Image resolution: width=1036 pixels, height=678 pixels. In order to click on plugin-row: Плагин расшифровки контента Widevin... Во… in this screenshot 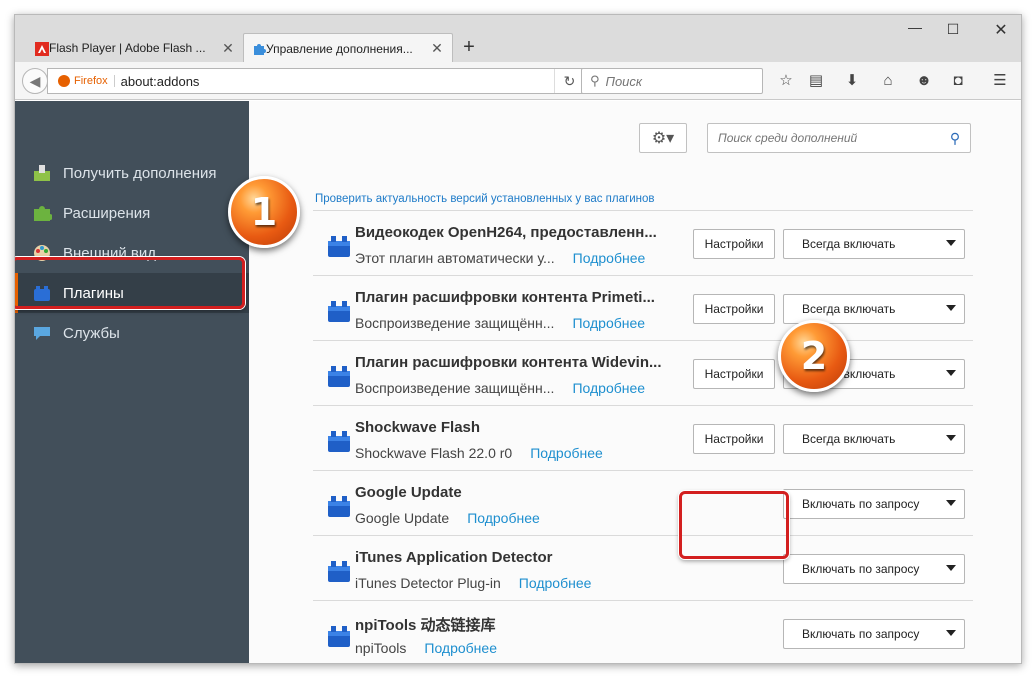, I will do `click(643, 372)`.